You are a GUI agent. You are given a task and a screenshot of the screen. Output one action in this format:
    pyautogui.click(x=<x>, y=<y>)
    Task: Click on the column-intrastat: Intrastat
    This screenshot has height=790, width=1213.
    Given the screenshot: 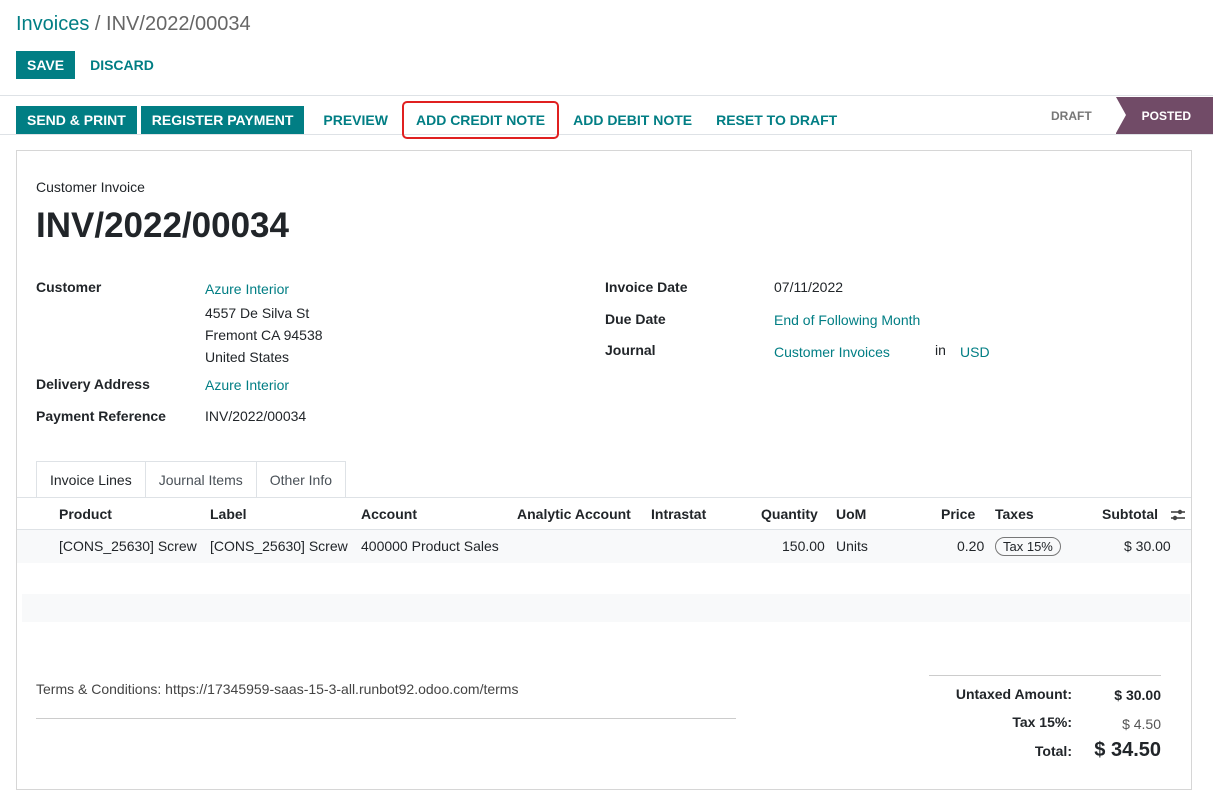 What is the action you would take?
    pyautogui.click(x=678, y=514)
    